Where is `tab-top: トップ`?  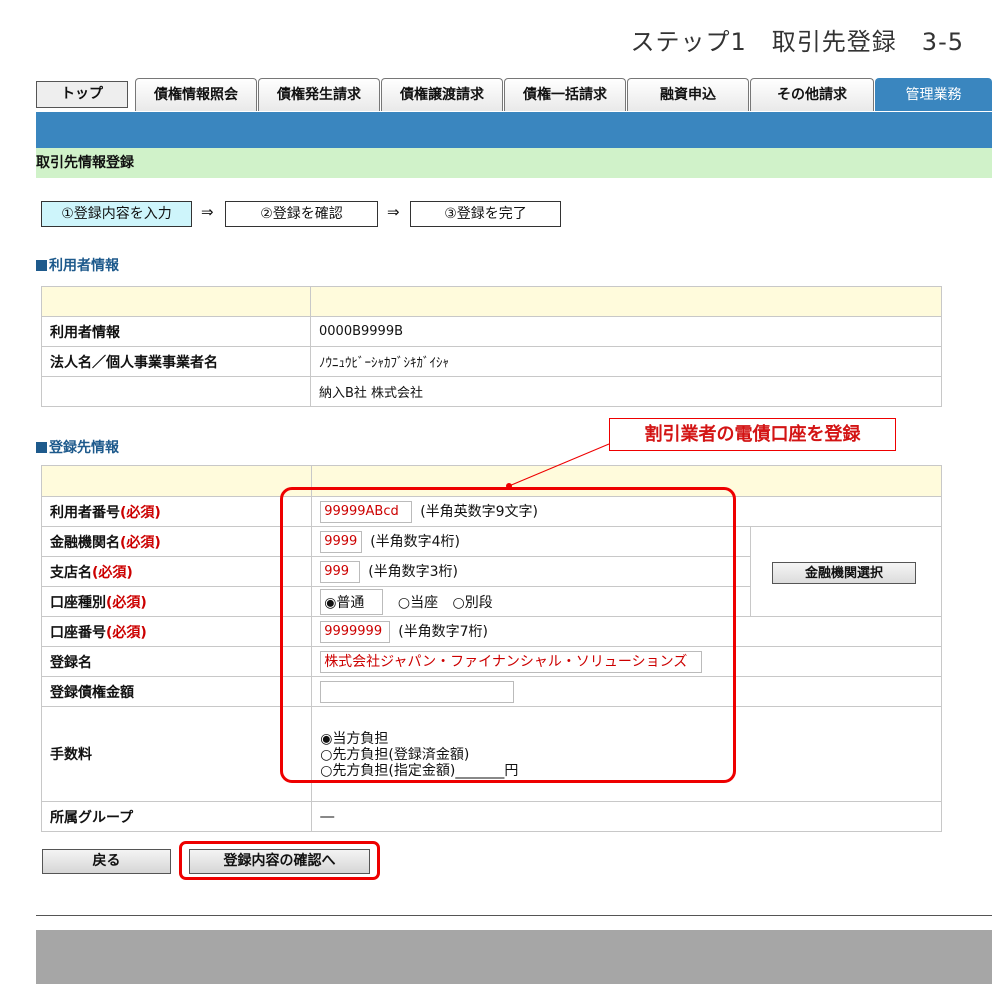 tab-top: トップ is located at coordinates (82, 94).